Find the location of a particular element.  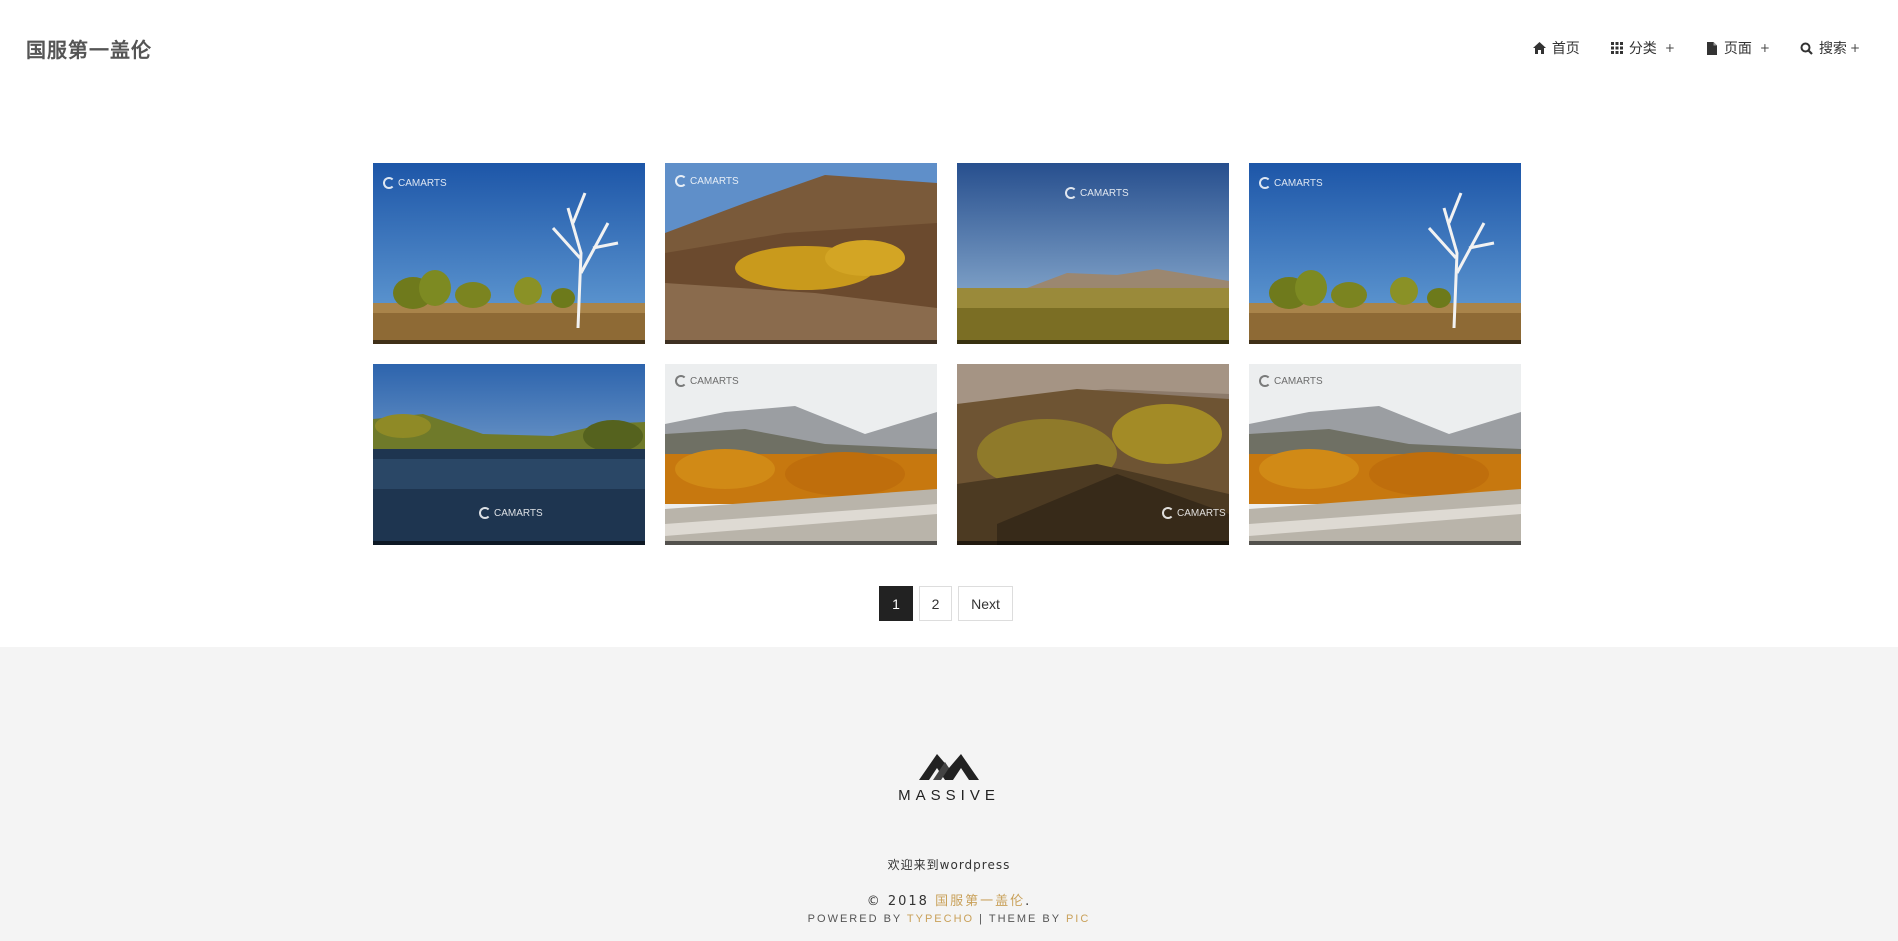

search-icon is located at coordinates (1807, 48).